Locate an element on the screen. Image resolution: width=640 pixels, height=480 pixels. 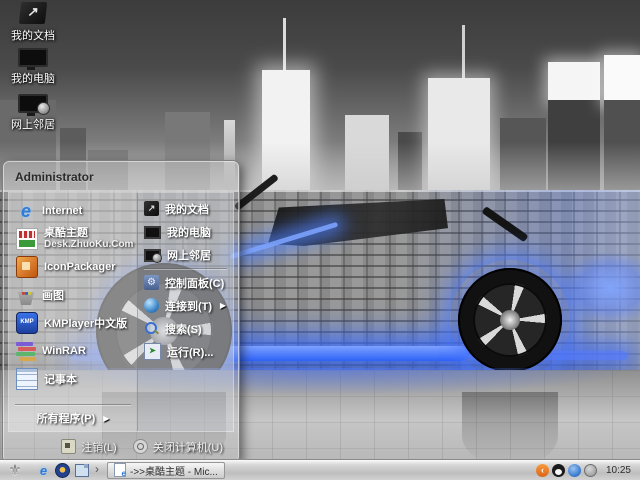
menu-item-control-panel: ⚙ 控制面板(C) is located at coordinates (185, 282).